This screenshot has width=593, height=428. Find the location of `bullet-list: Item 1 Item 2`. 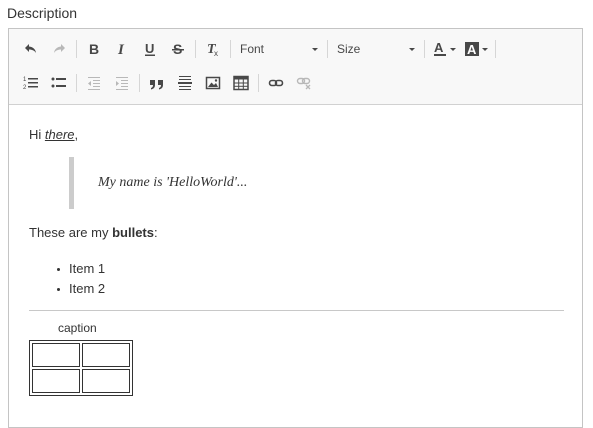

bullet-list: Item 1 Item 2 is located at coordinates (81, 279).